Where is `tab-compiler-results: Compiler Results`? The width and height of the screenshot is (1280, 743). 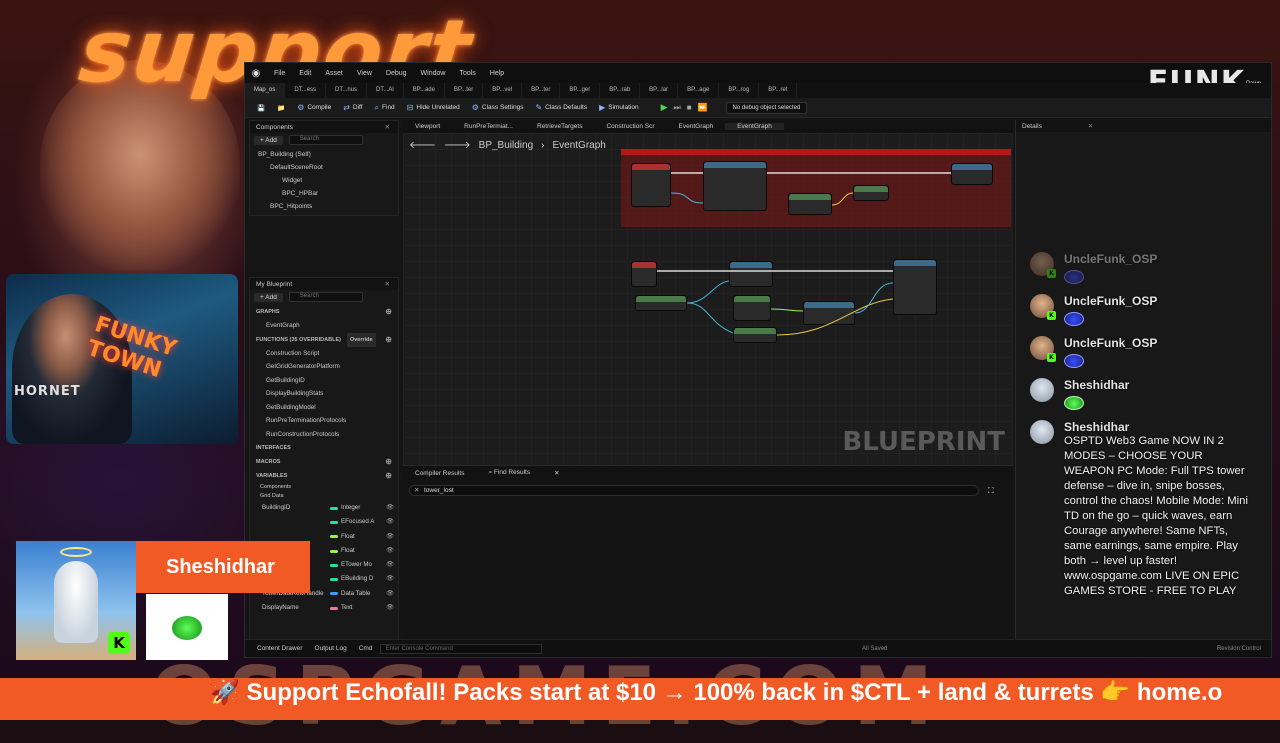
tab-compiler-results: Compiler Results is located at coordinates (440, 473).